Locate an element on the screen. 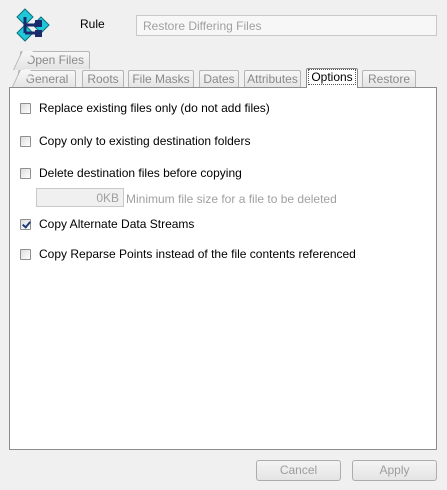  tab-label: Roots is located at coordinates (103, 79).